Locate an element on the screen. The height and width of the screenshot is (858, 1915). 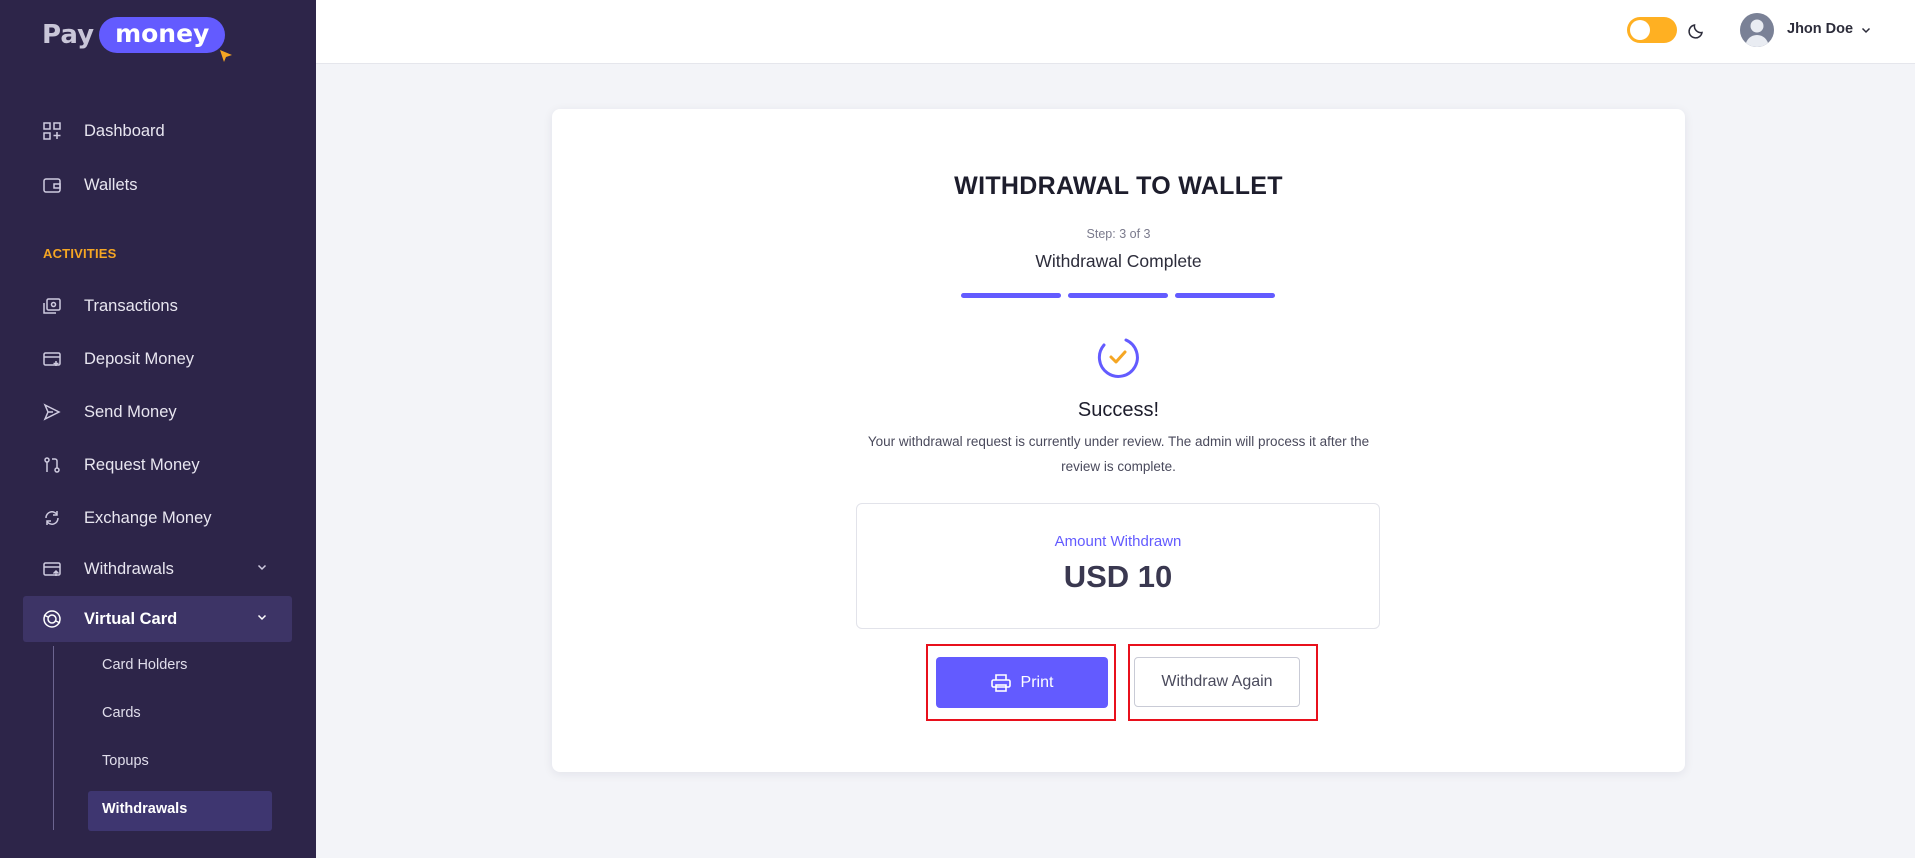
dashboard-icon is located at coordinates (52, 131).